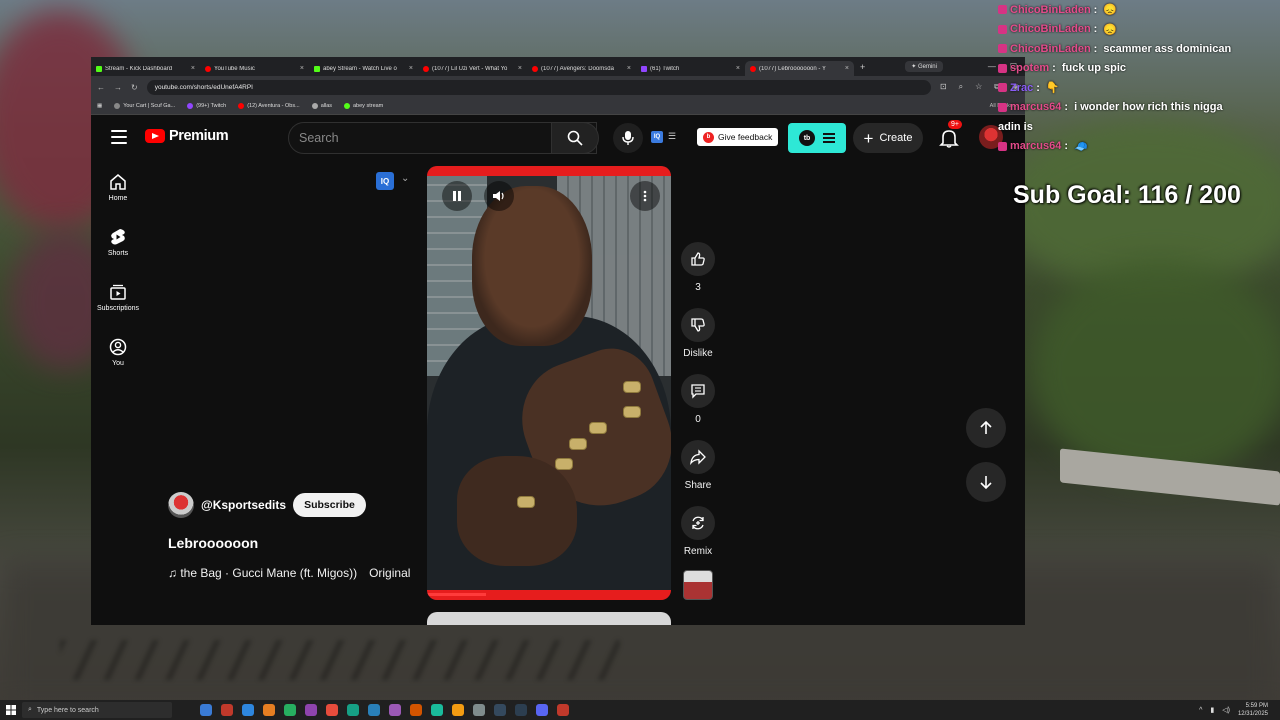 The width and height of the screenshot is (1280, 720). Describe the element at coordinates (405, 178) in the screenshot. I see `chevron-down-icon: ⌄` at that location.